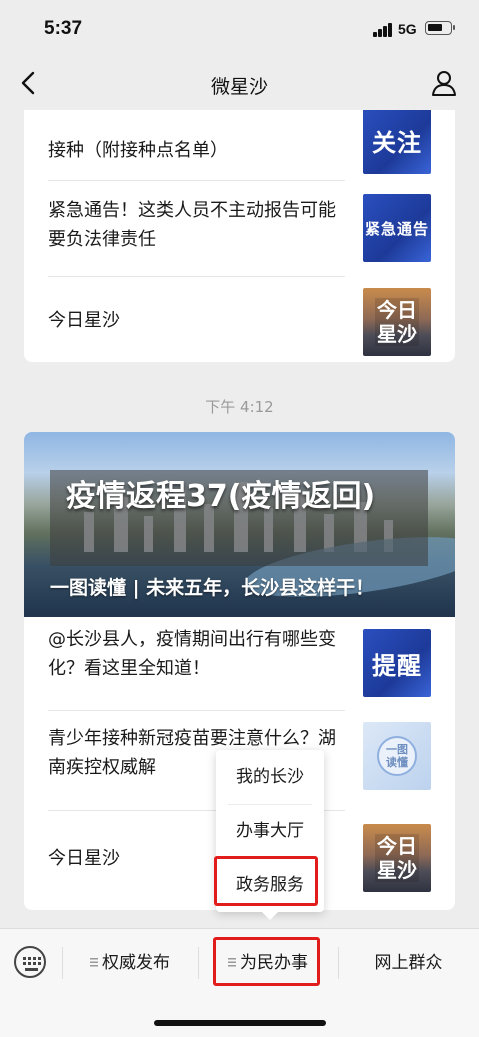  Describe the element at coordinates (212, 588) in the screenshot. I see `hero-caption: 一图读懂 | 未来五年，长沙县这样干！` at that location.